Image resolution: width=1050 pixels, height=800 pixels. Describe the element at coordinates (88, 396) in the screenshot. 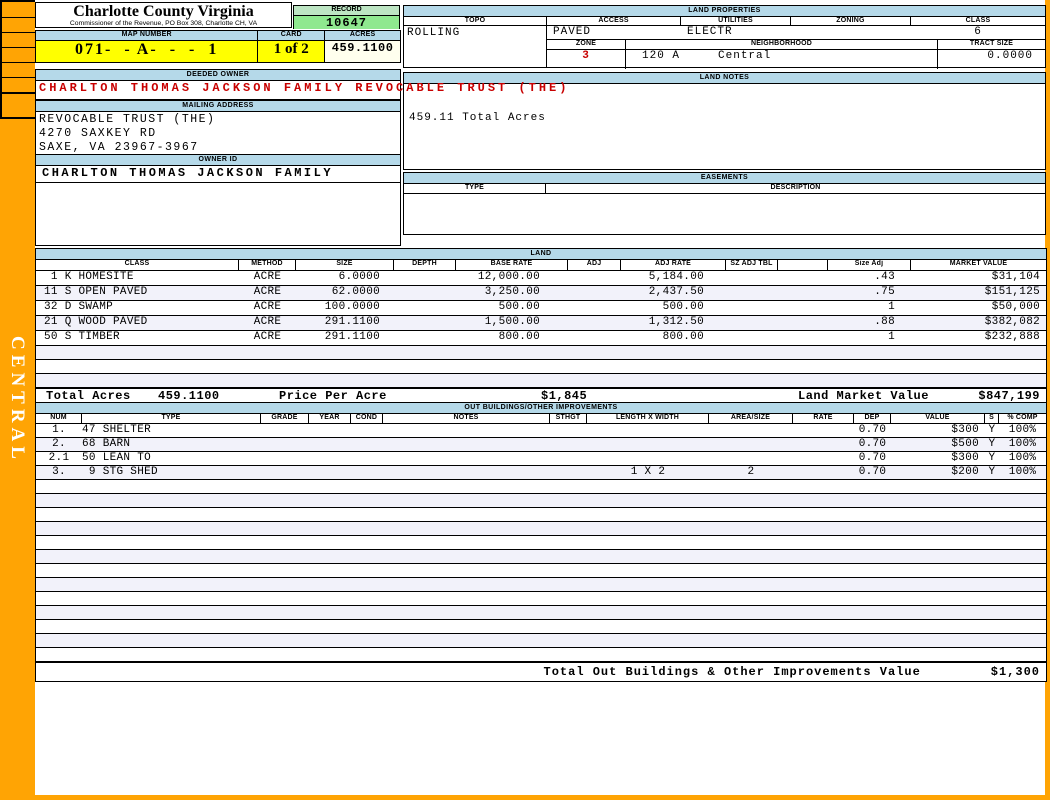

I see `total-acres-label: Total Acres` at that location.